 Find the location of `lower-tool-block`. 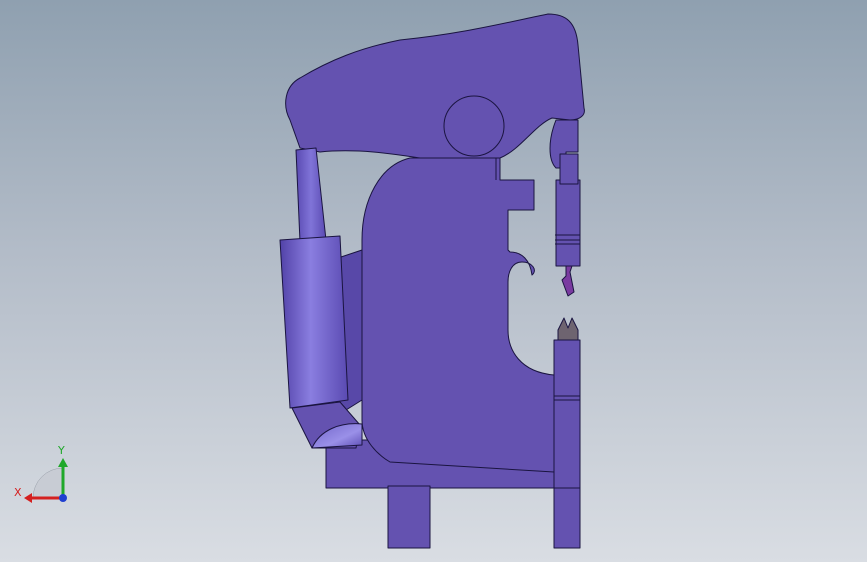

lower-tool-block is located at coordinates (567, 445).